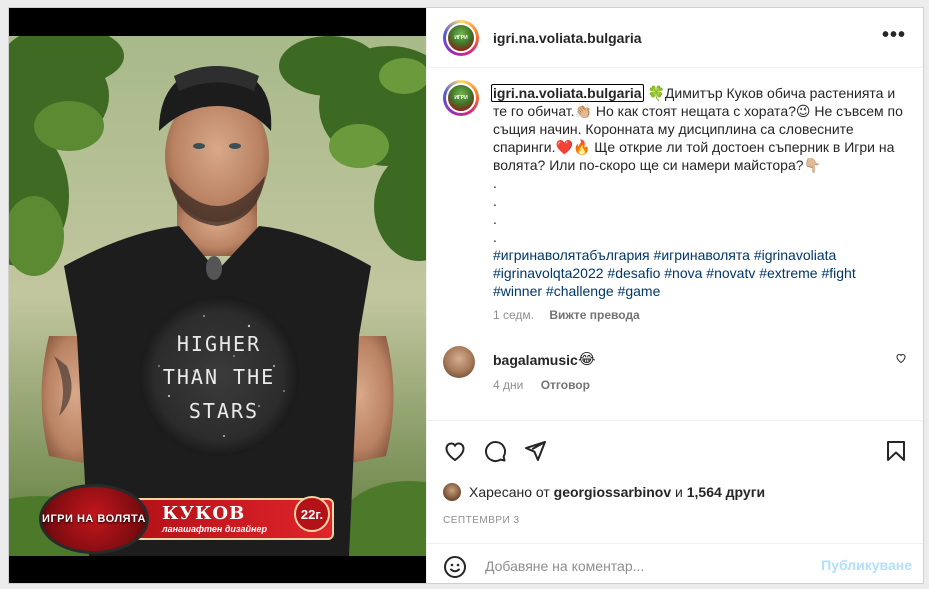 This screenshot has width=929, height=589. I want to click on hashtag-link: #novatv, so click(730, 273).